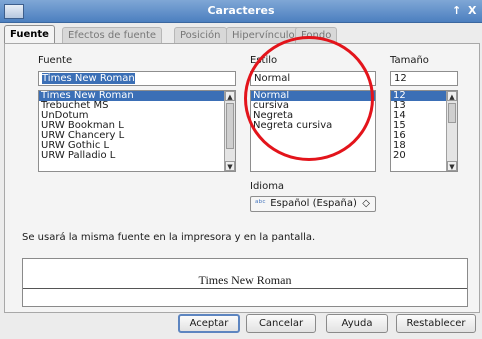 The image size is (482, 339). I want to click on size-label: Tamaño, so click(409, 60).